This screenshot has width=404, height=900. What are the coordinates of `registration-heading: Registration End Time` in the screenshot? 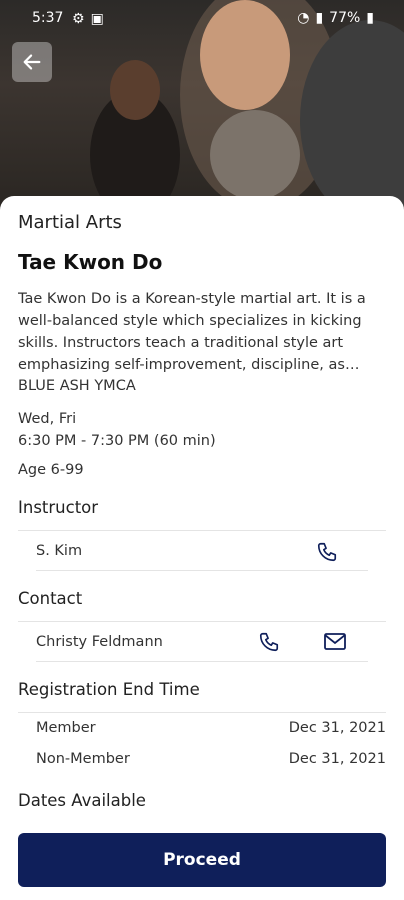 It's located at (109, 689).